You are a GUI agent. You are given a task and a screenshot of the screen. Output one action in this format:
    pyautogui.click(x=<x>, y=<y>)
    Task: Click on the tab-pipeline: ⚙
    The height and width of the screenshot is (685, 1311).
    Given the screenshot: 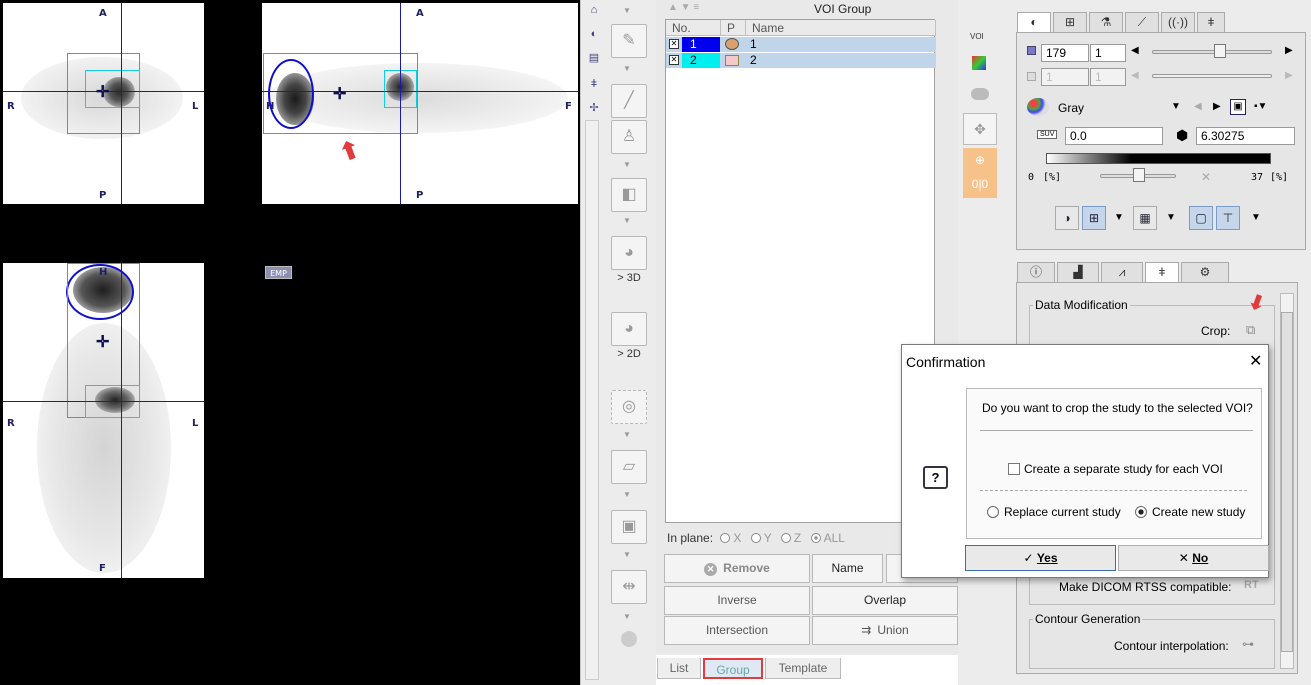 What is the action you would take?
    pyautogui.click(x=1205, y=272)
    